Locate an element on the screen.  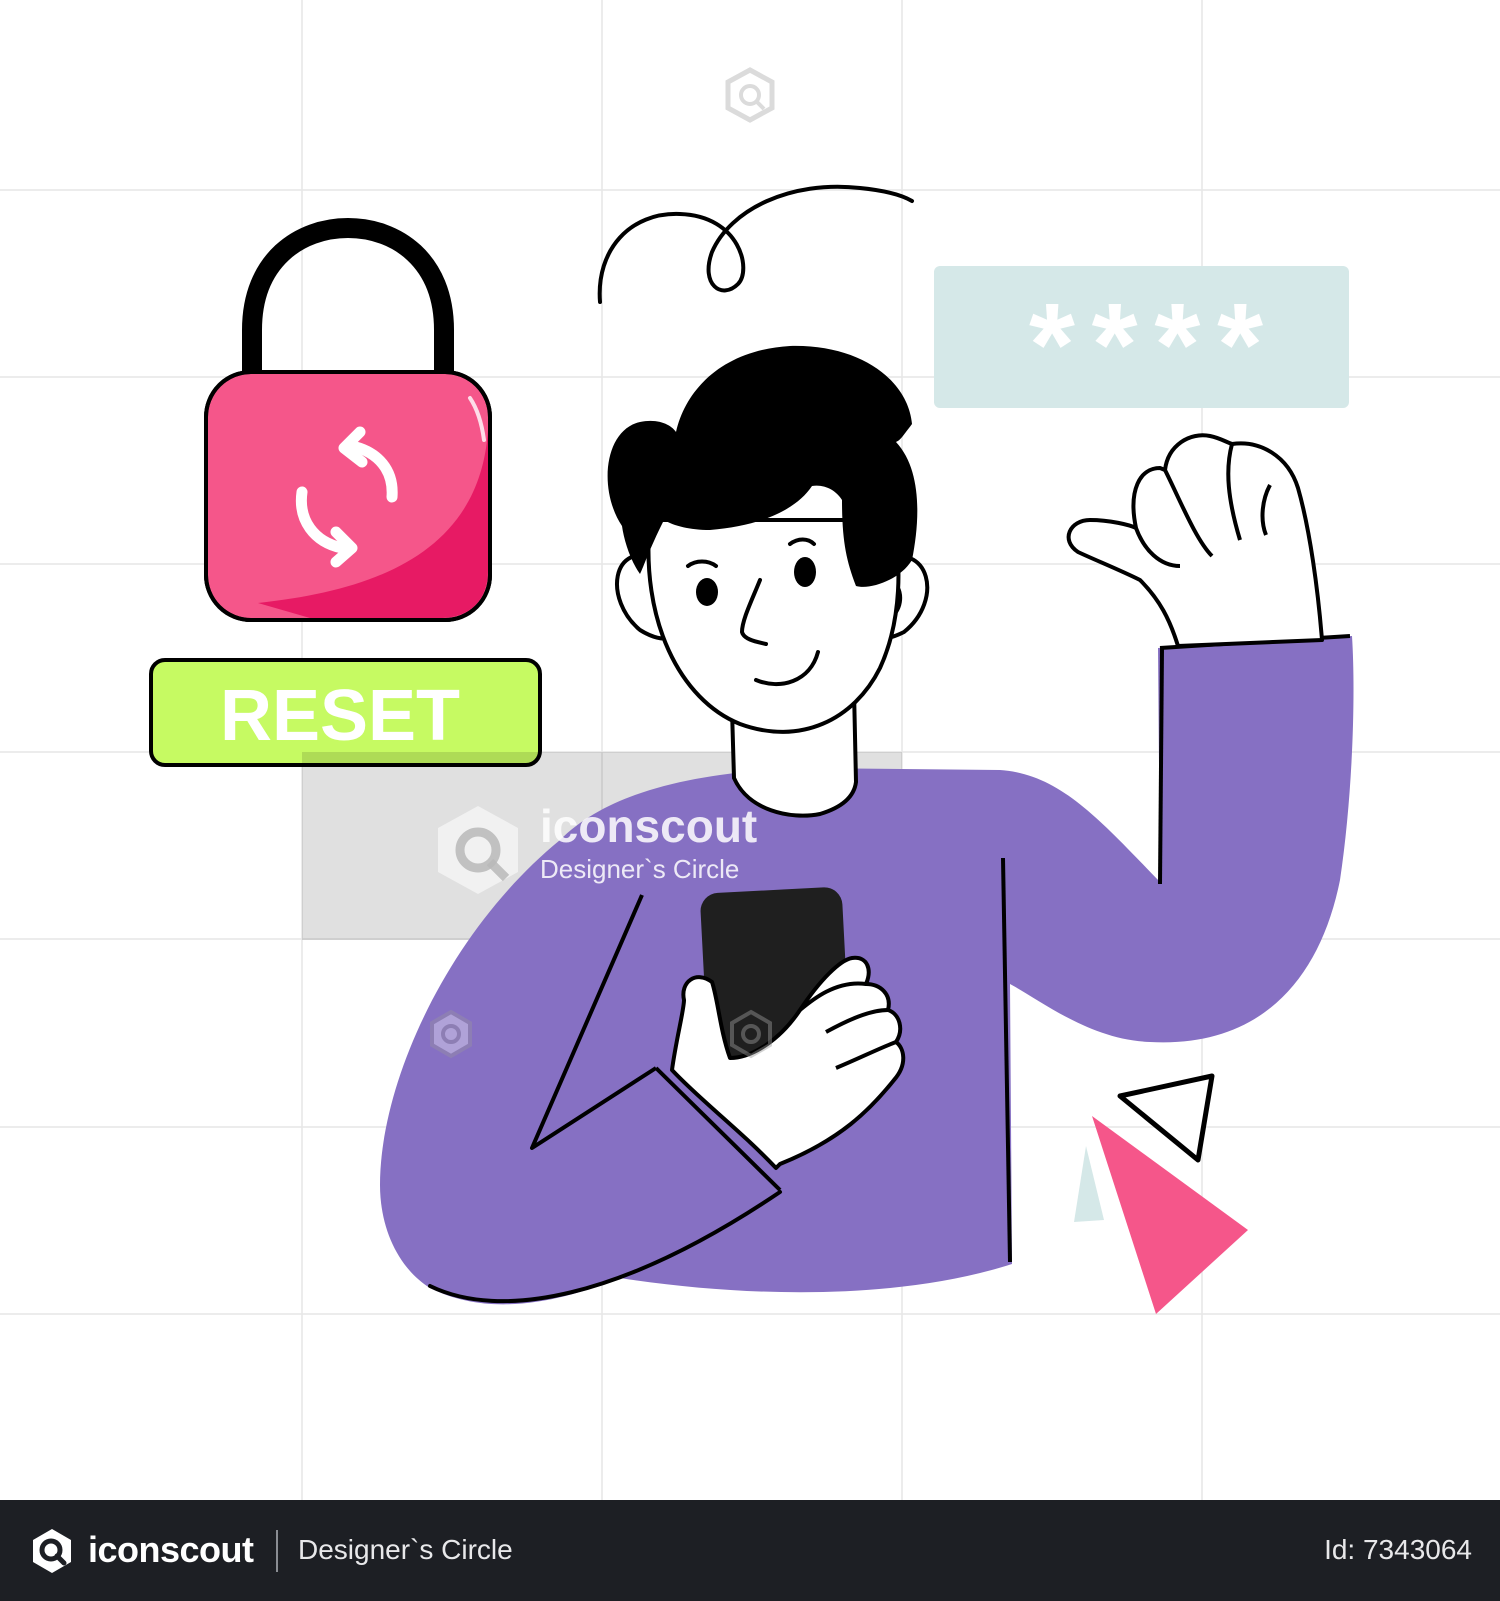
footer-author: Designer`s Circle is located at coordinates (405, 1550).